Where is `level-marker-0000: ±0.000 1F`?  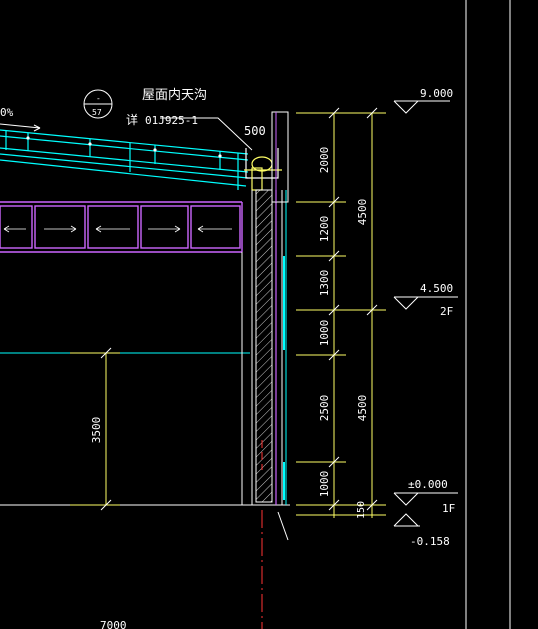
level-marker-0000: ±0.000 1F is located at coordinates (425, 496).